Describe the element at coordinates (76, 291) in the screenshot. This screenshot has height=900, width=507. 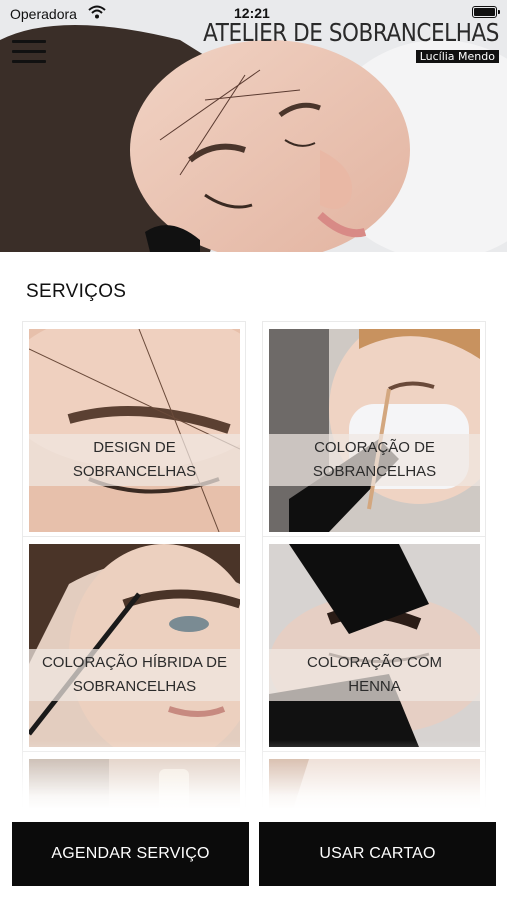
I see `section-title: SERVIÇOS` at that location.